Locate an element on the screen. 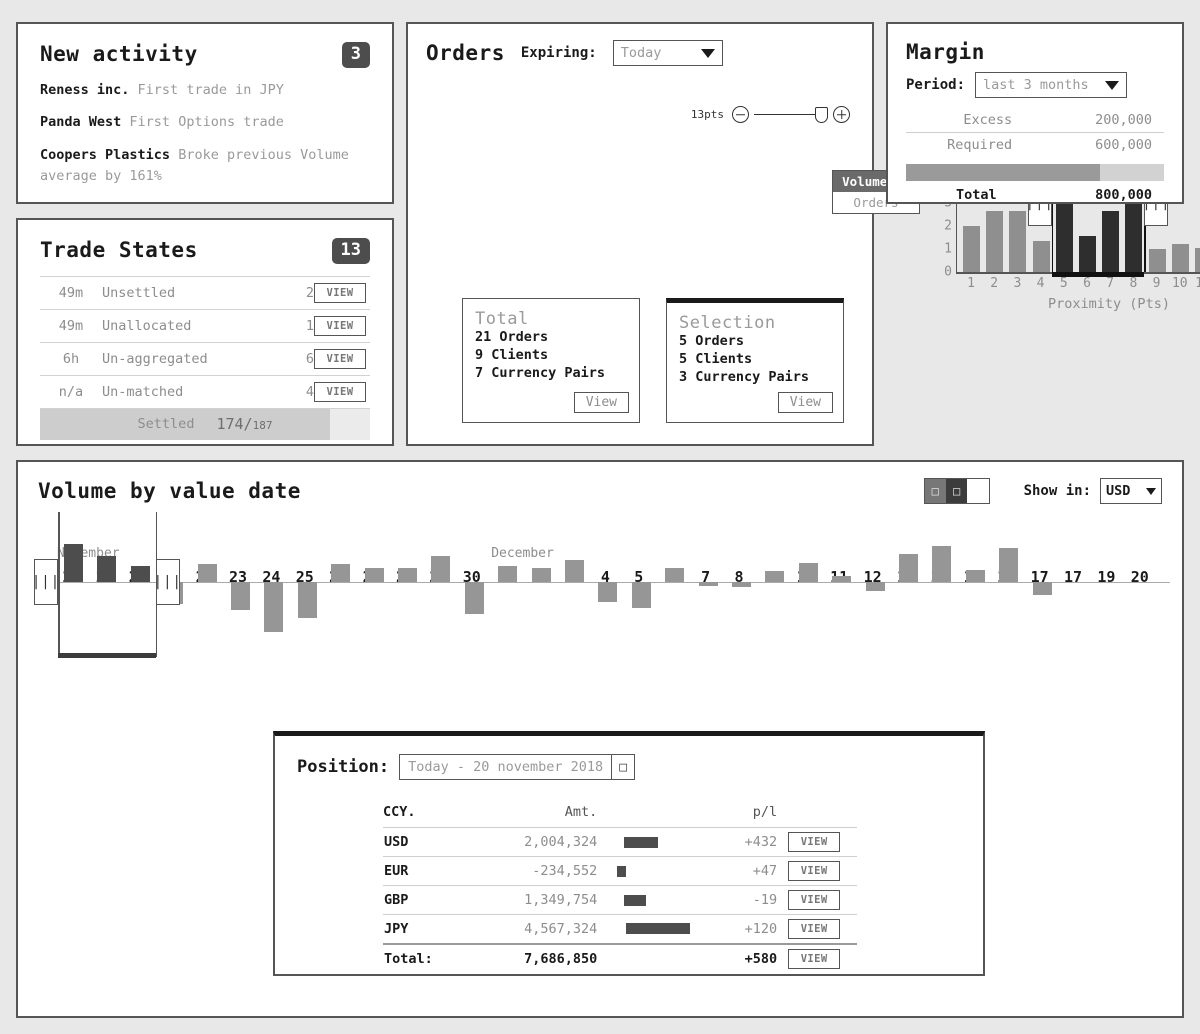  slider-handle is located at coordinates (821, 114).